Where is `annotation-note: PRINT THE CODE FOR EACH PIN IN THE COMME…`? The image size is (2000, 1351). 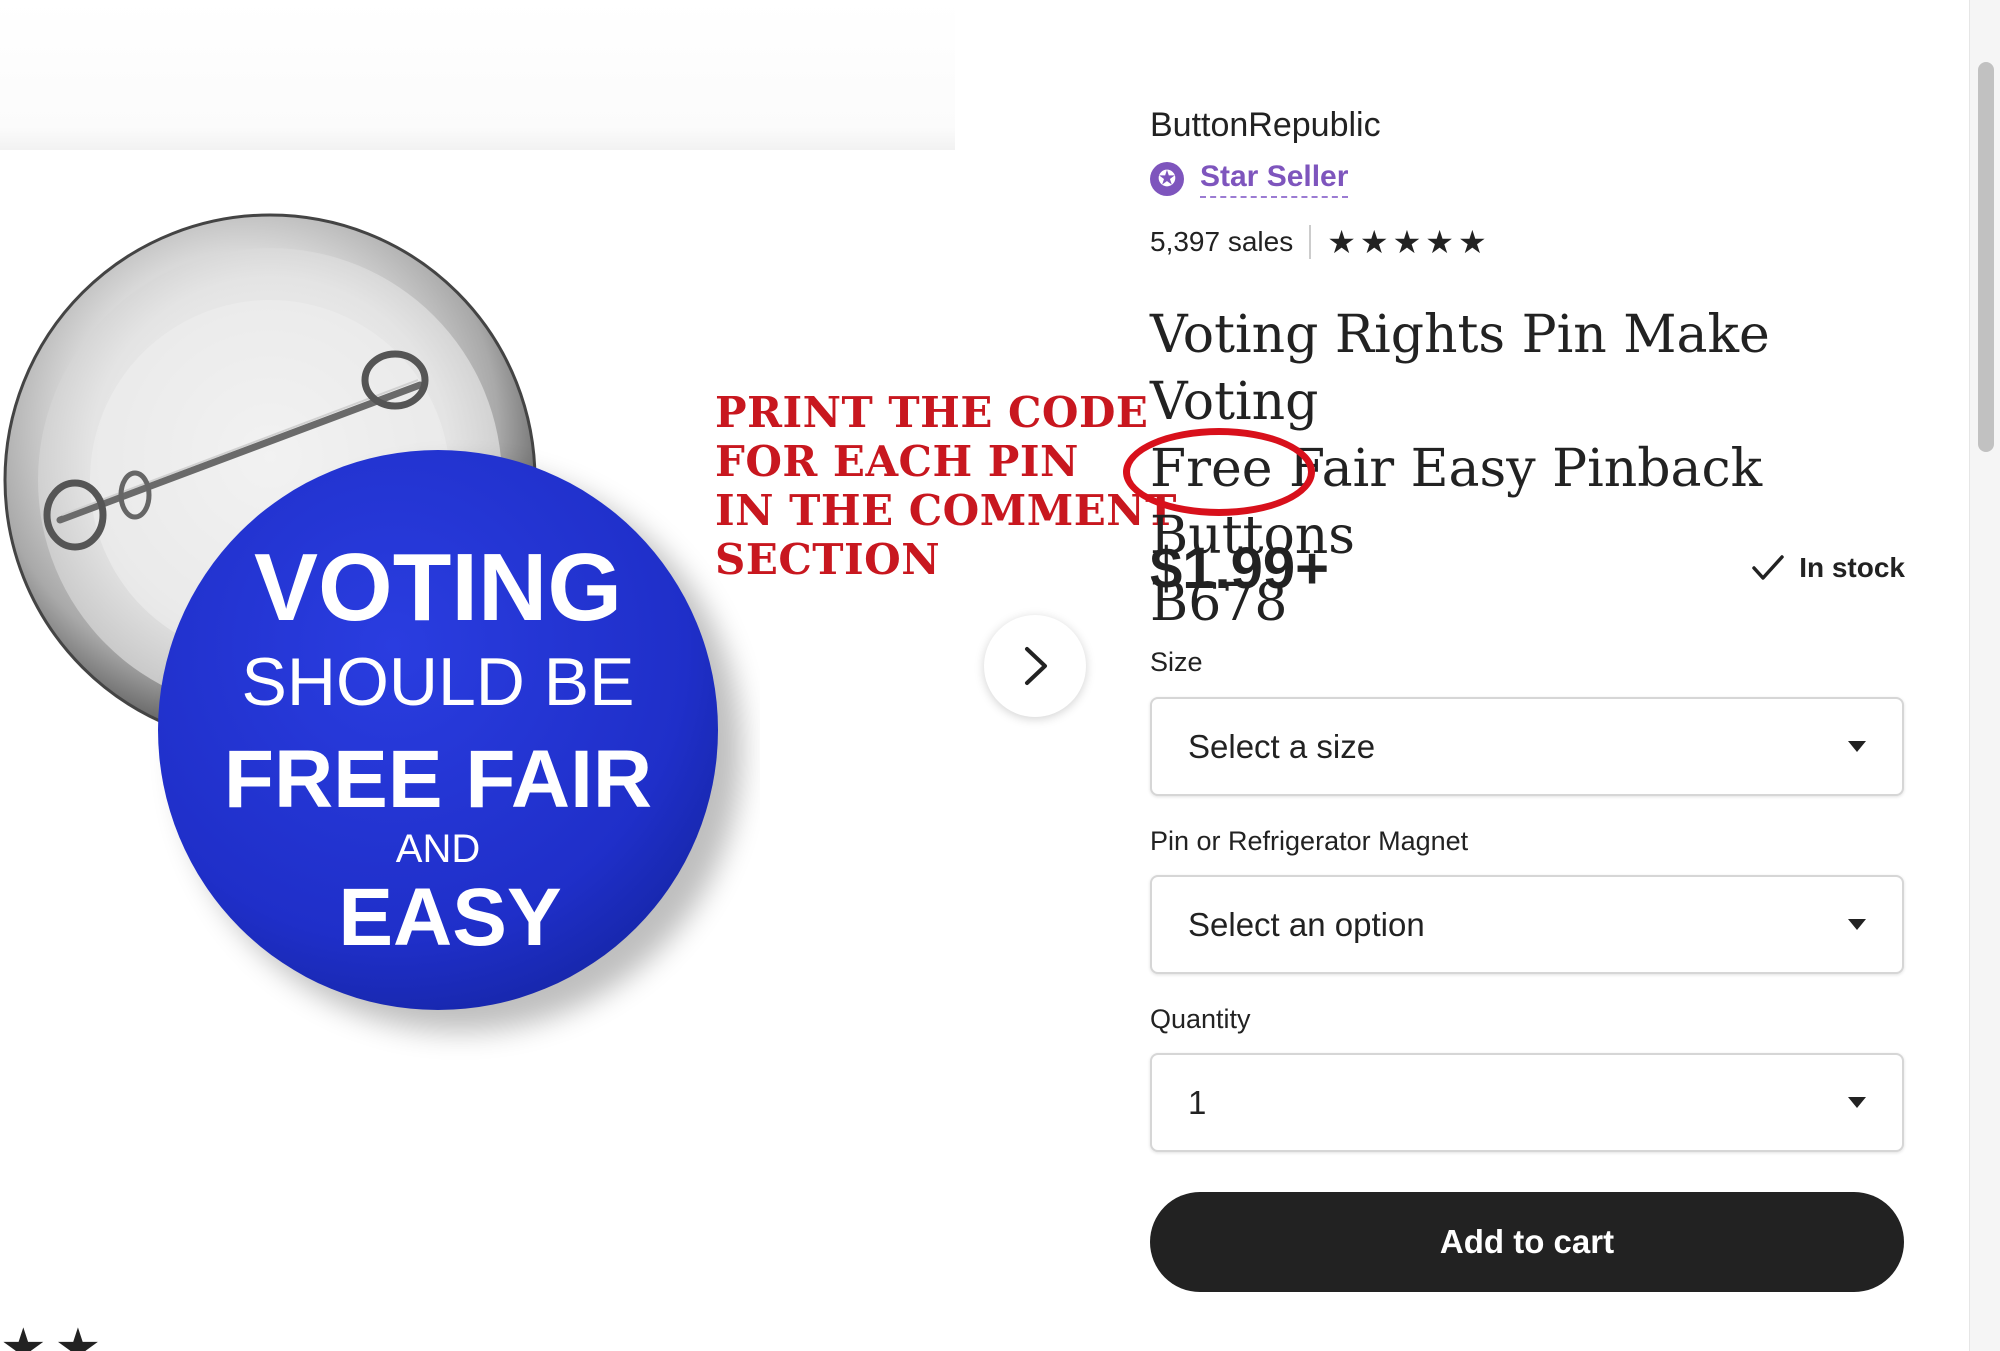 annotation-note: PRINT THE CODE FOR EACH PIN IN THE COMME… is located at coordinates (946, 486).